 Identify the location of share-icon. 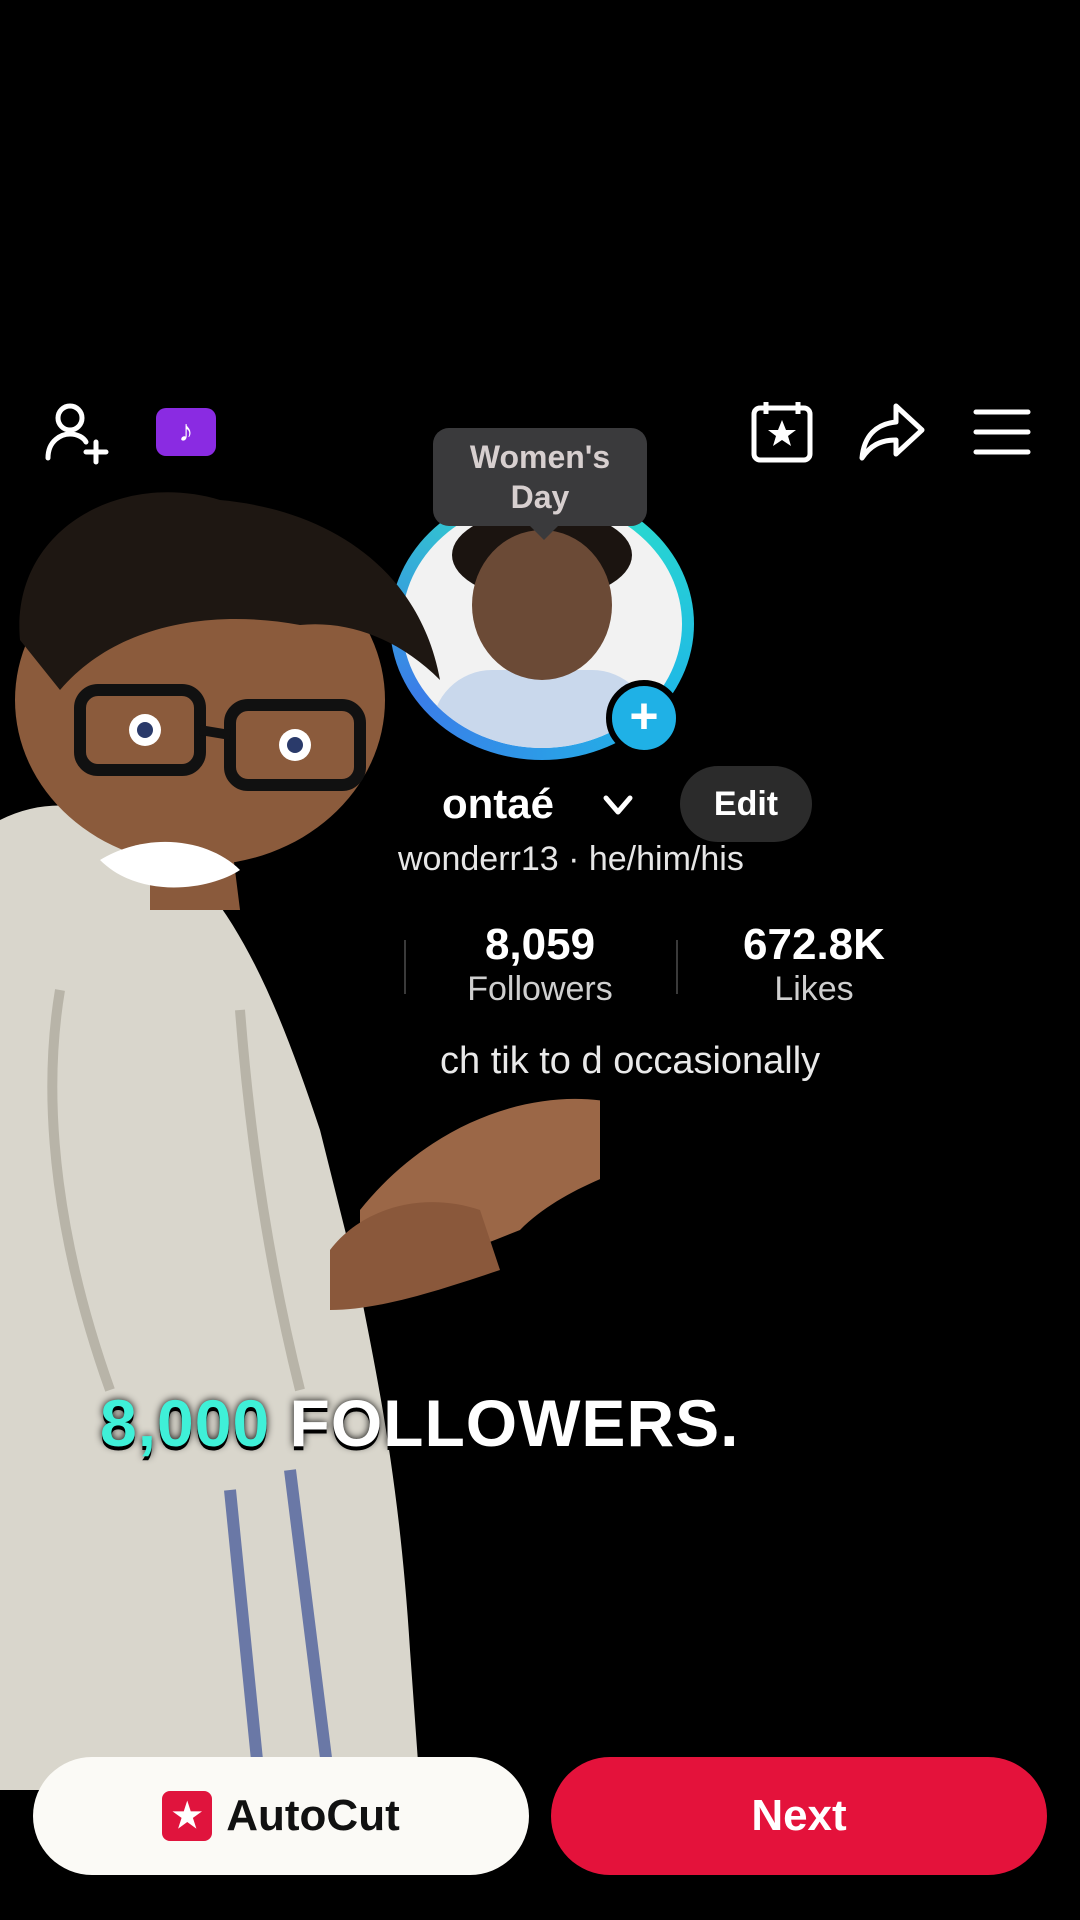
(892, 432).